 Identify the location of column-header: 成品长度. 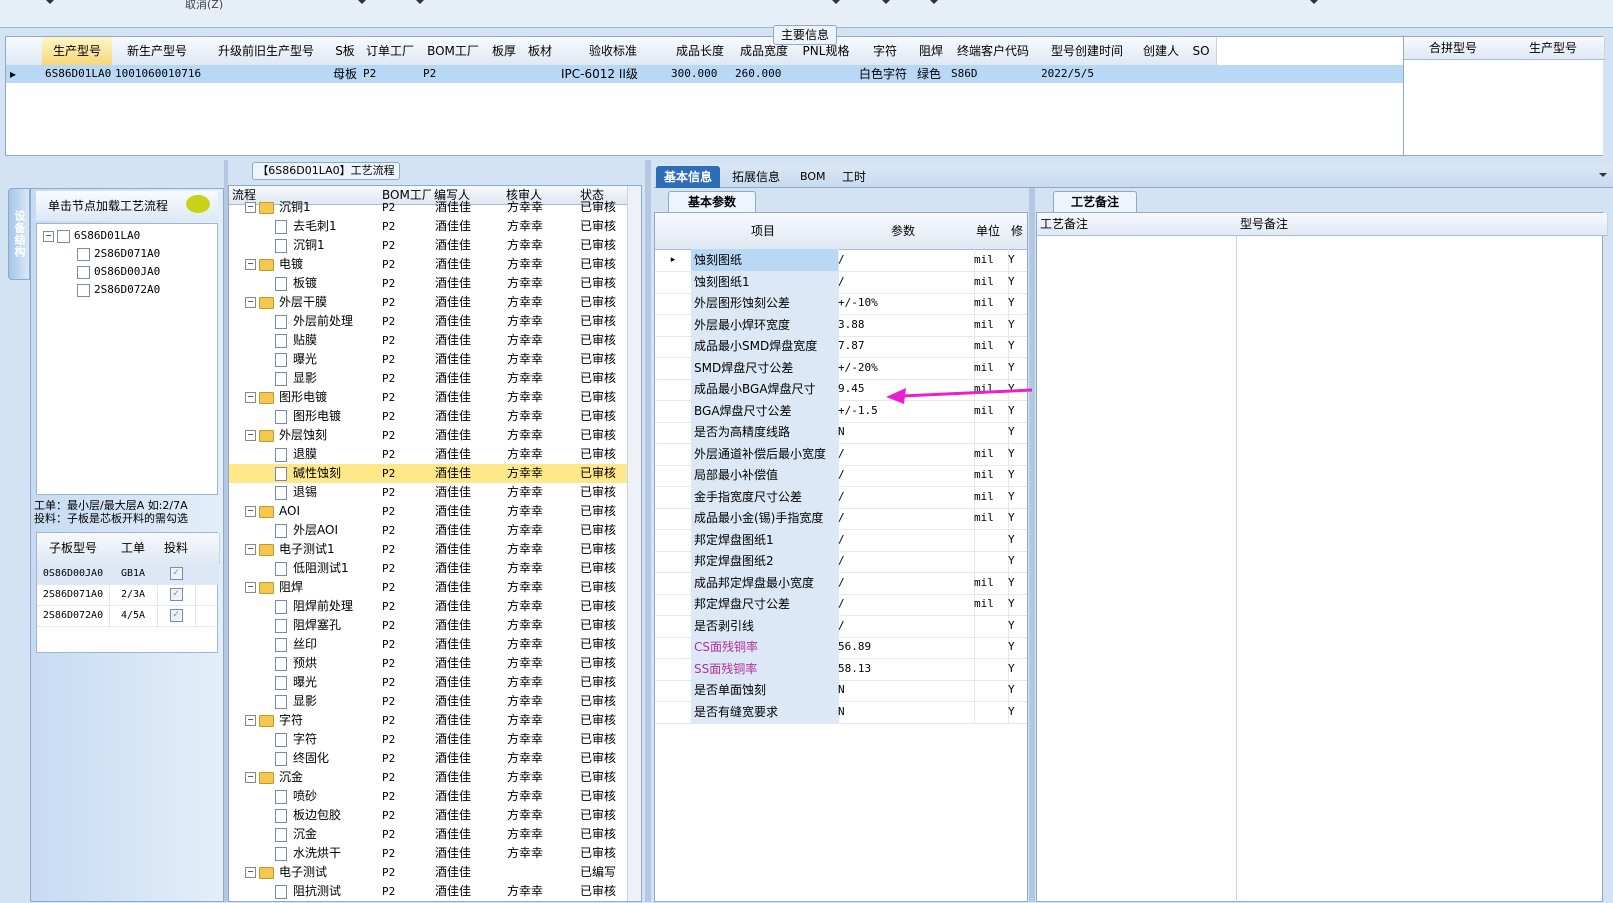
(700, 51).